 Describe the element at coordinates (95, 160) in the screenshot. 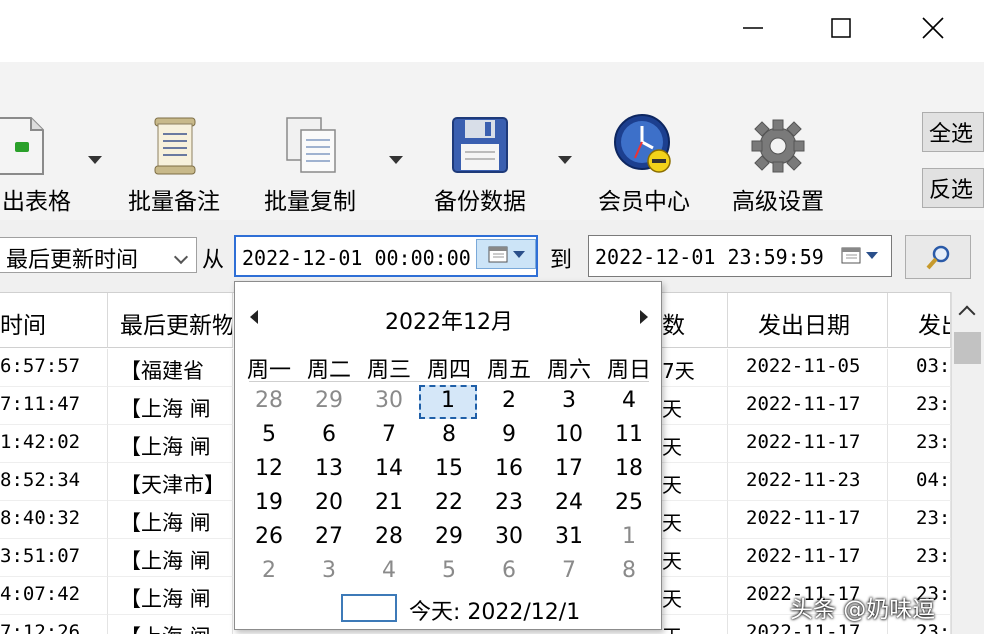

I see `export-dropdown-arrow` at that location.